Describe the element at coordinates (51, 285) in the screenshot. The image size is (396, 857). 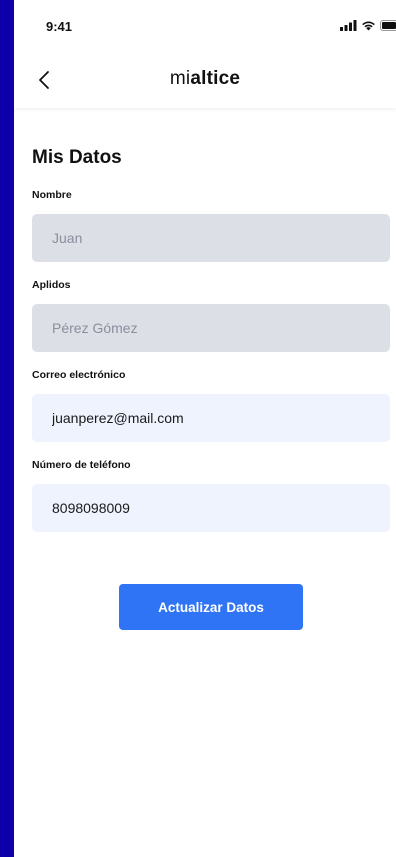
I see `field-label-apellidos: Aplidos` at that location.